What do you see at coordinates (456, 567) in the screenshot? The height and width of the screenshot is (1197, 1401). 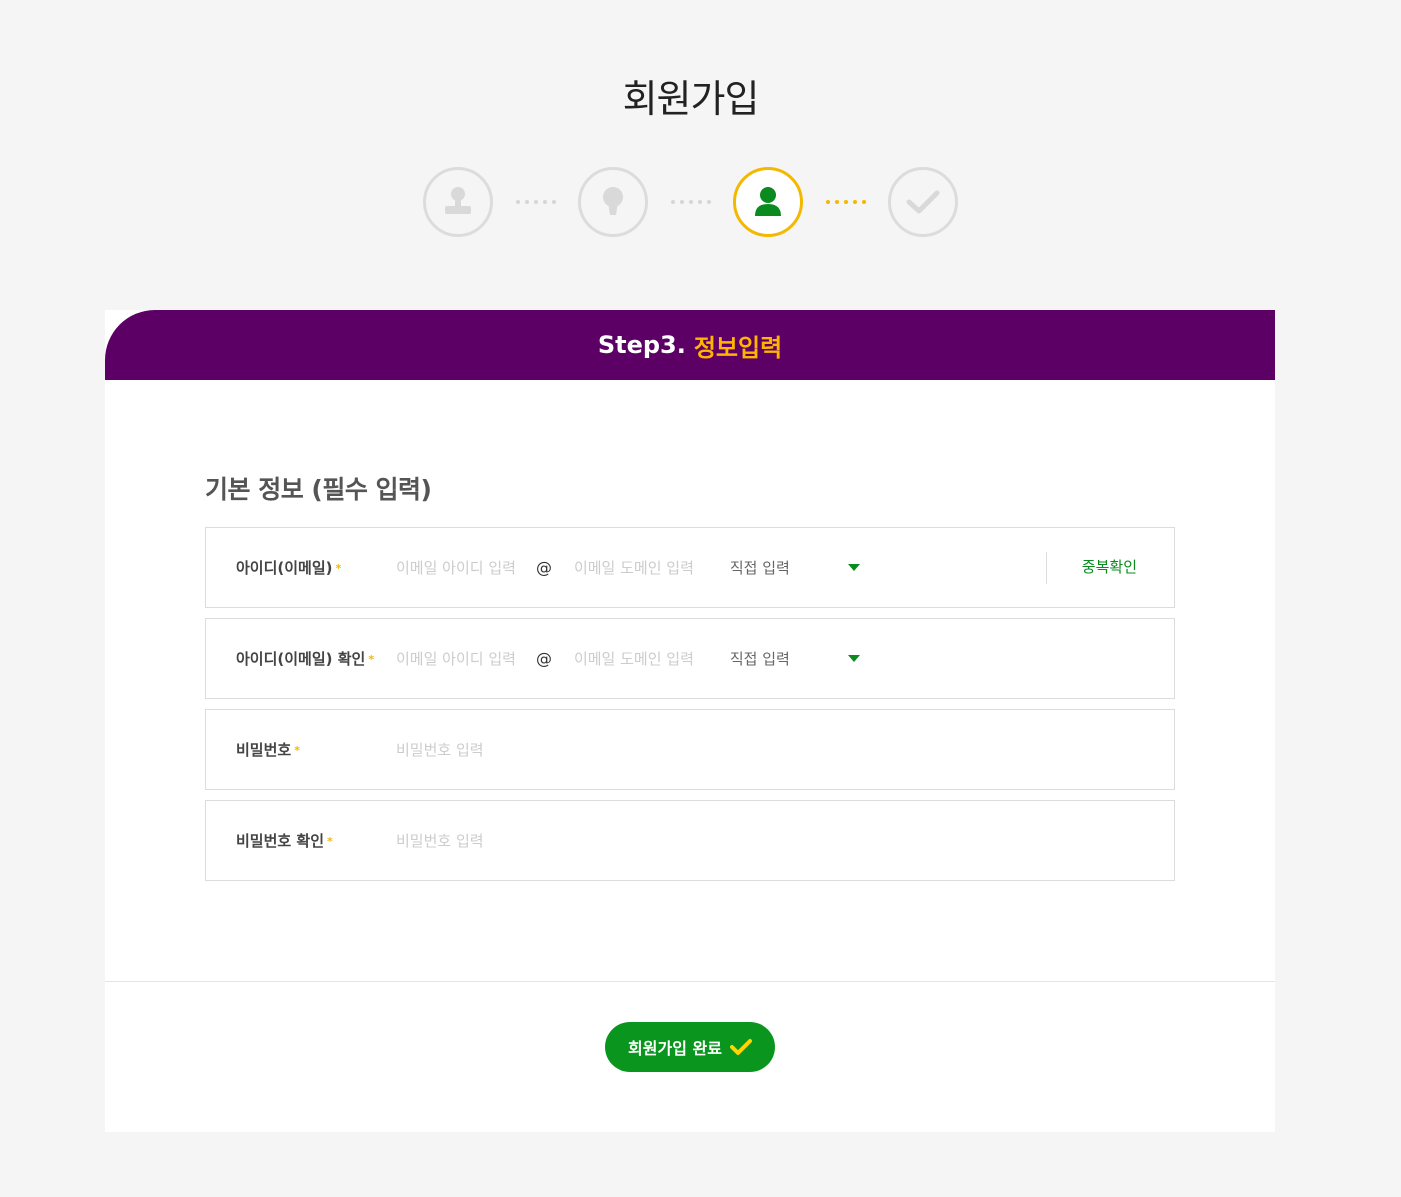 I see `email-id-input: 이메일 아이디 입력` at bounding box center [456, 567].